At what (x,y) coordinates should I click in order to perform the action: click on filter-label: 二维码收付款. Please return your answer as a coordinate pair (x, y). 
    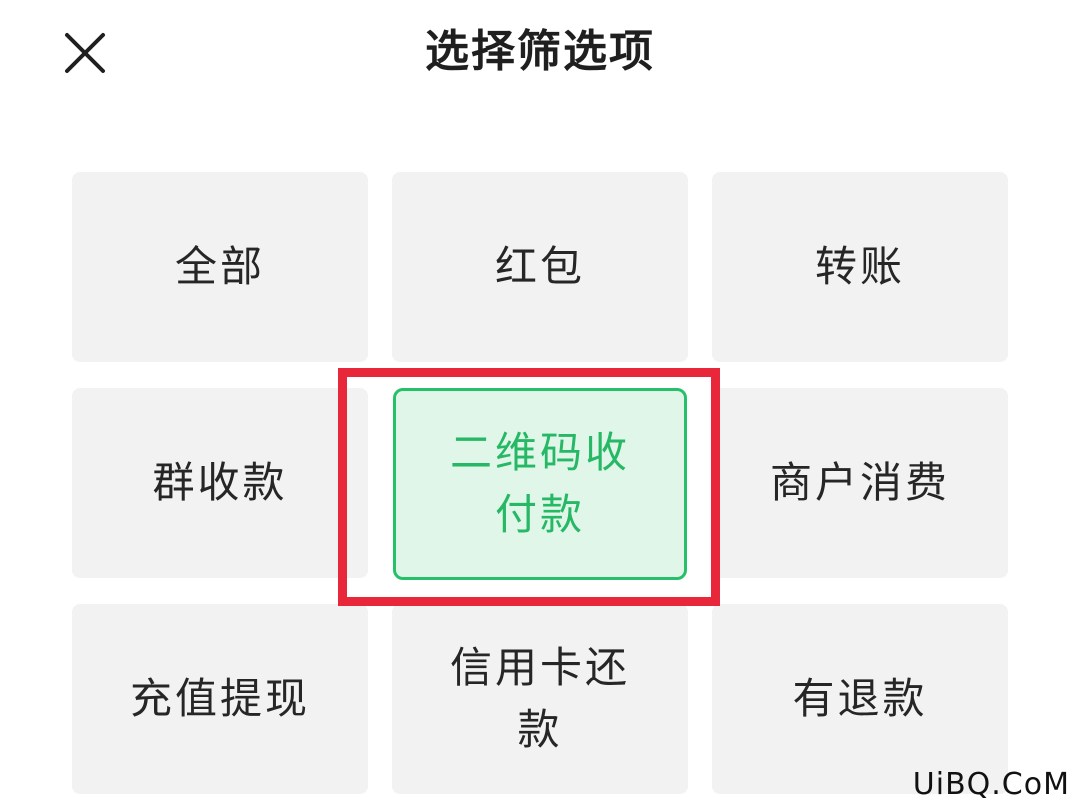
    Looking at the image, I should click on (539, 483).